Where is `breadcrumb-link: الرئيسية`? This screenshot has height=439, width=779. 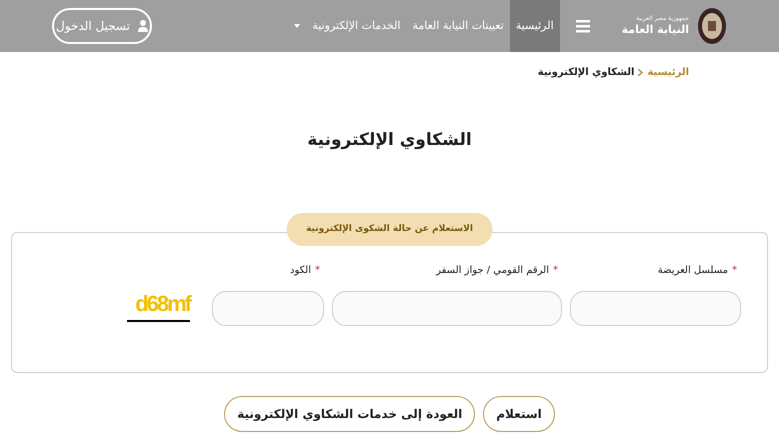
breadcrumb-link: الرئيسية is located at coordinates (668, 72).